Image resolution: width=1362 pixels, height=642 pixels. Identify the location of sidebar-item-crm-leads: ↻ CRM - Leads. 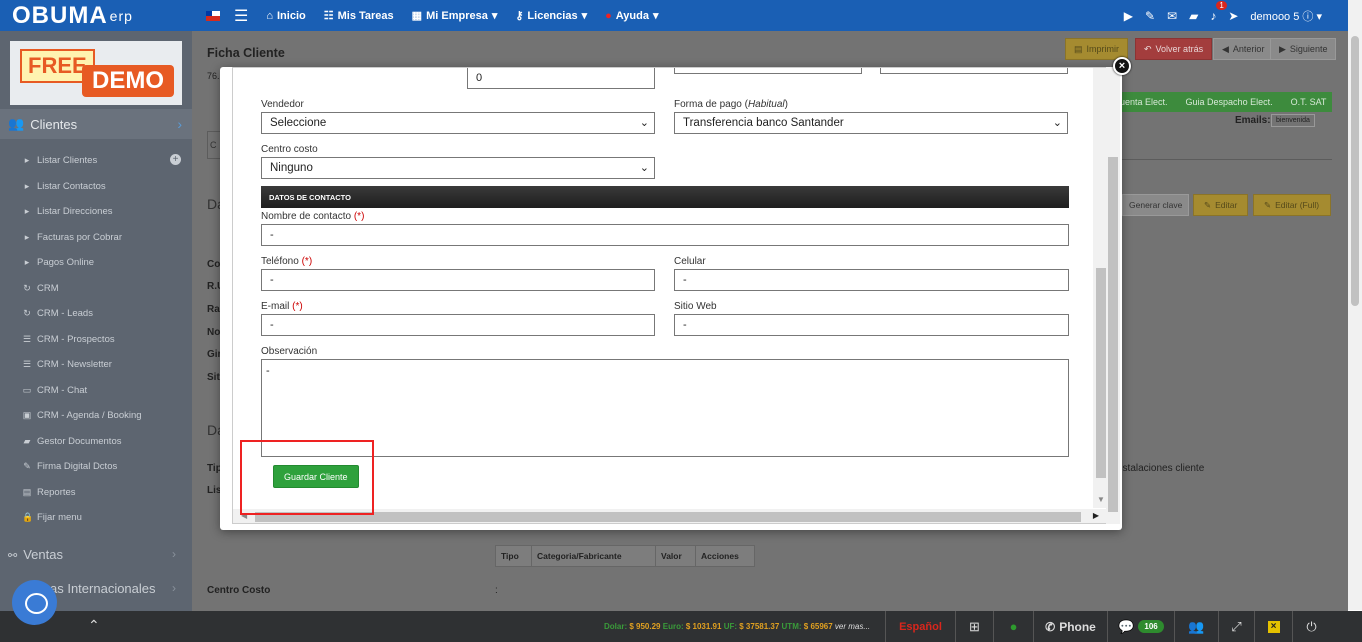
(57, 313).